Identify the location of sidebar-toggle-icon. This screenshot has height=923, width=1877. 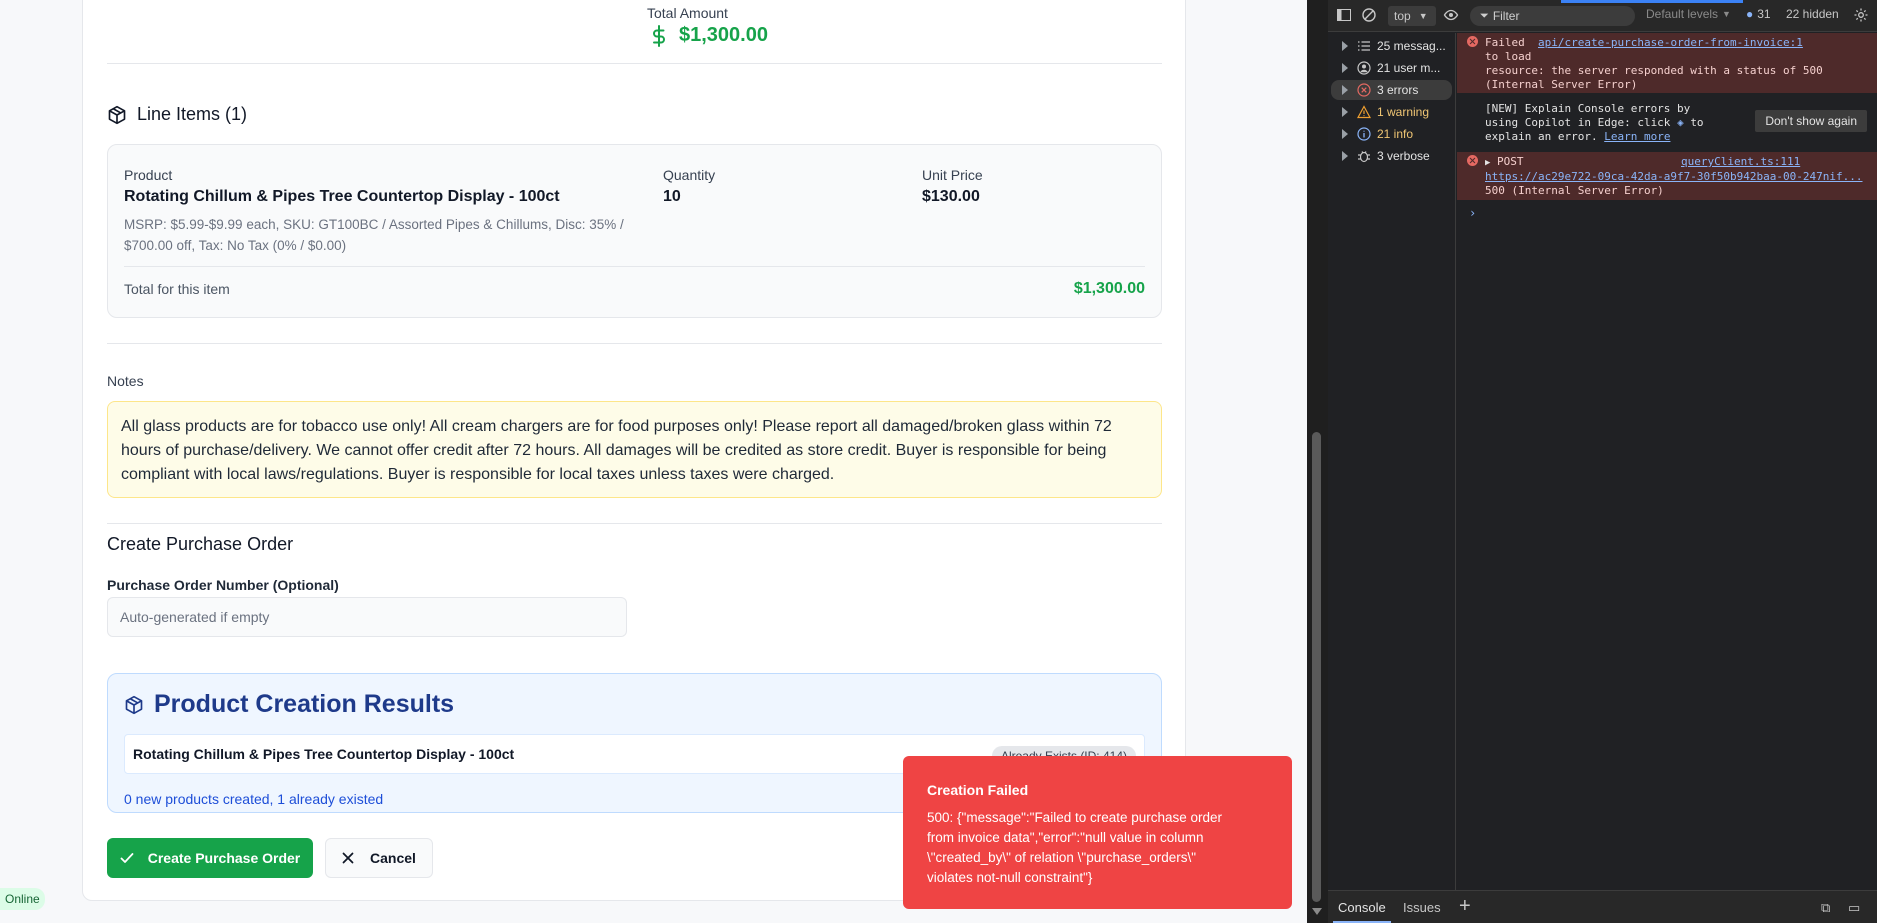
(1344, 15).